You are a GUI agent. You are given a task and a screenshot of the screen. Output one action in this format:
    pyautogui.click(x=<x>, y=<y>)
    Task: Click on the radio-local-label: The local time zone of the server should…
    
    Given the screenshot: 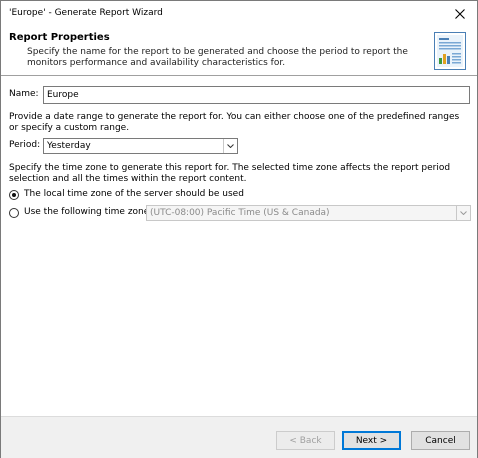 What is the action you would take?
    pyautogui.click(x=134, y=194)
    